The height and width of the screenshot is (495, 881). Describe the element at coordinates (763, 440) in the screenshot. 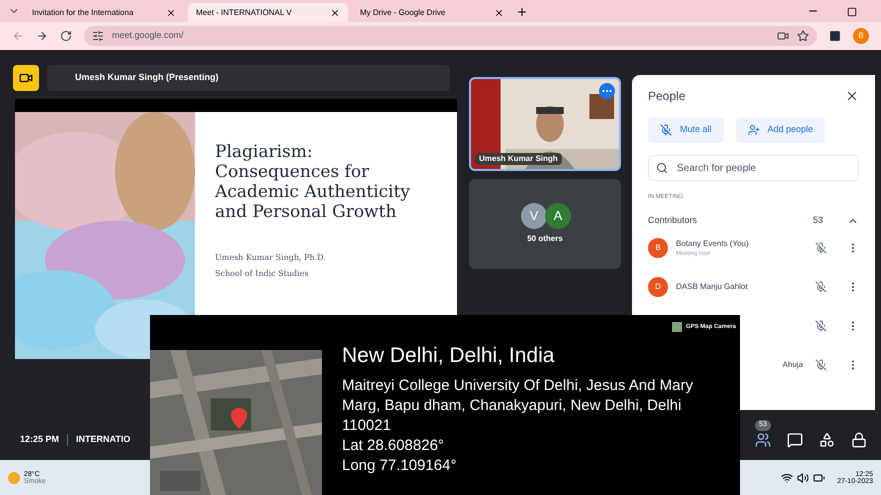

I see `people-icon` at that location.